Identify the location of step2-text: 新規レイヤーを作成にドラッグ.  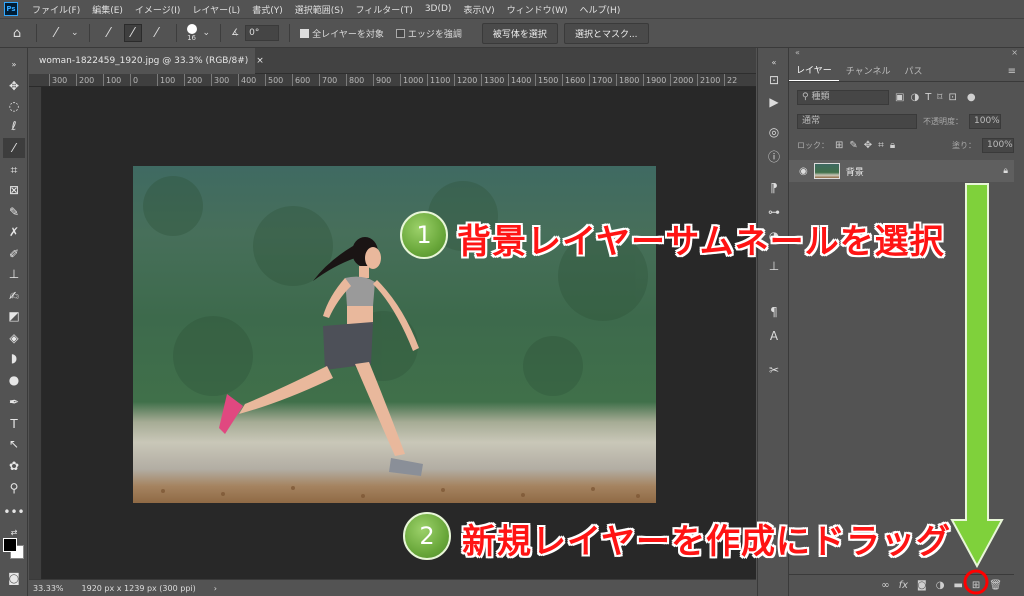
(706, 542).